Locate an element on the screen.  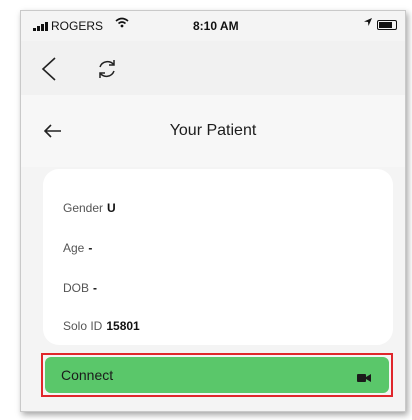
connect-button: Connect is located at coordinates (217, 375).